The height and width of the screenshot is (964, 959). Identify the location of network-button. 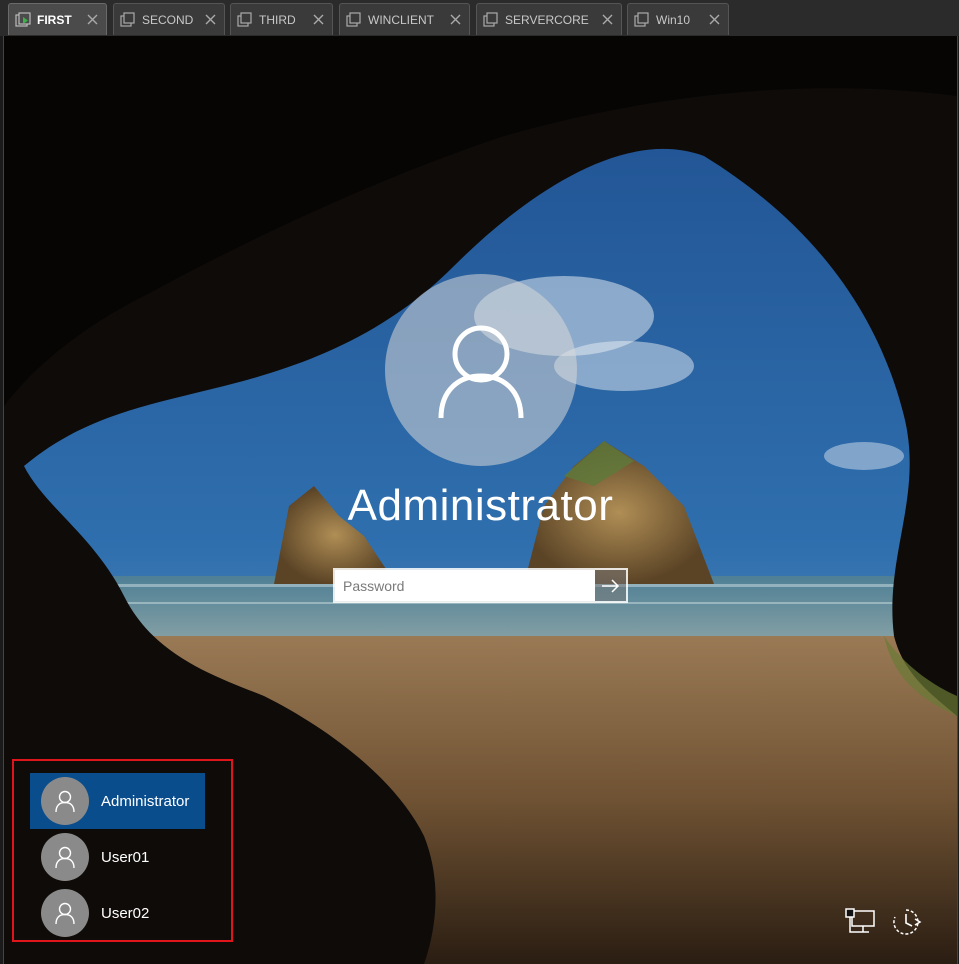
(860, 922).